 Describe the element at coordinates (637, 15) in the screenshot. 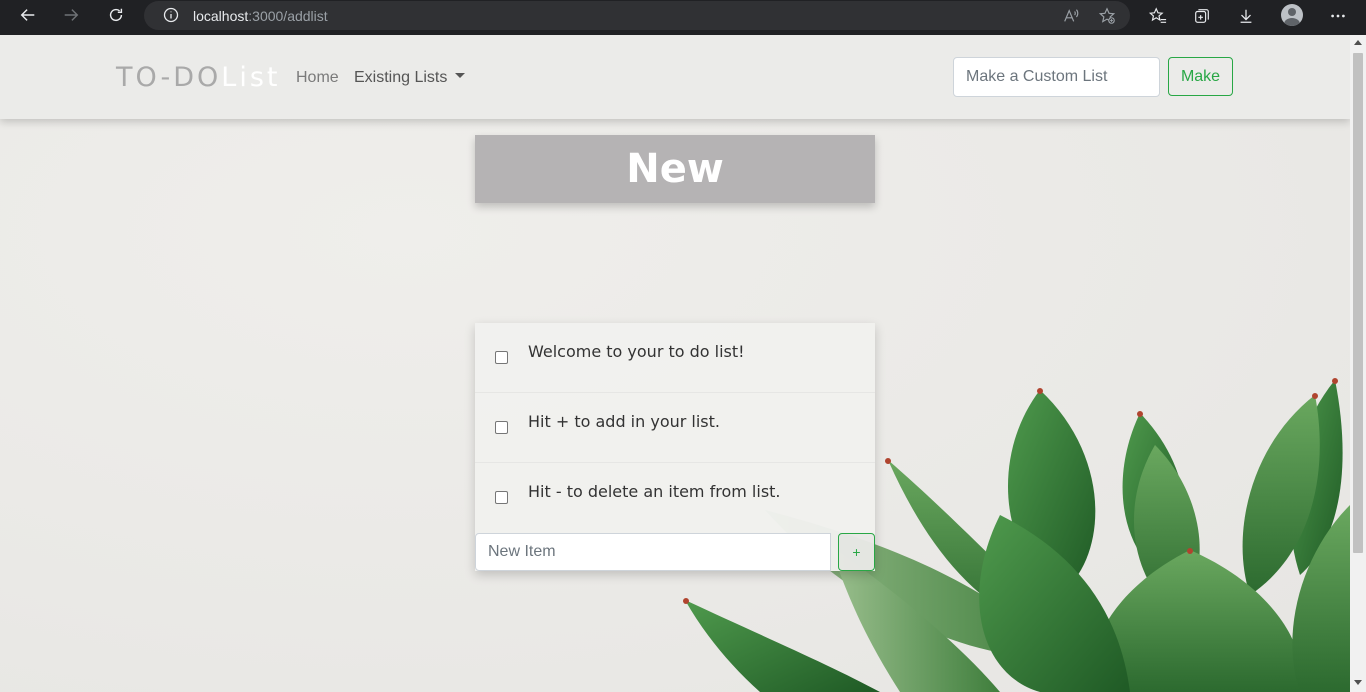

I see `address-bar: localhost:3000/addlist` at that location.